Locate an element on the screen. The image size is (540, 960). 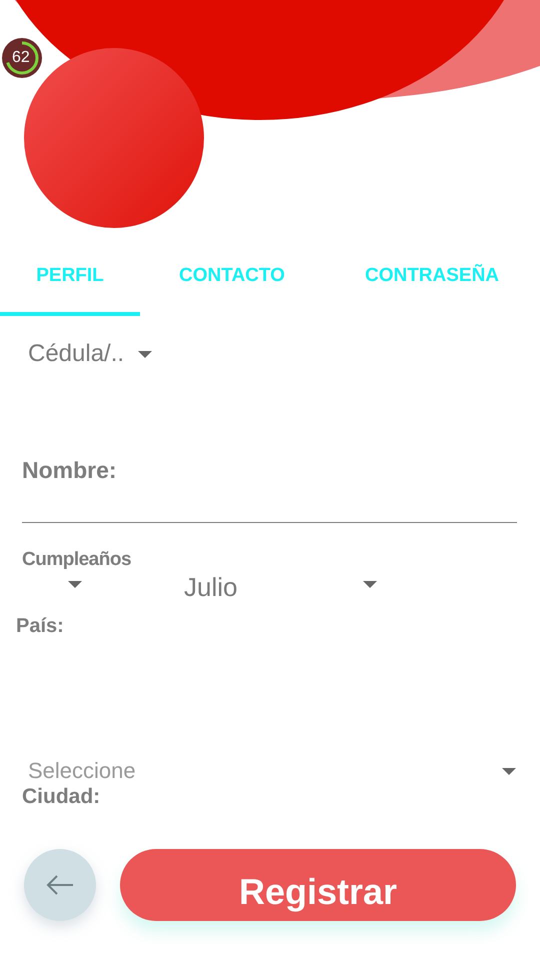
month-dropdown: Julio is located at coordinates (211, 587).